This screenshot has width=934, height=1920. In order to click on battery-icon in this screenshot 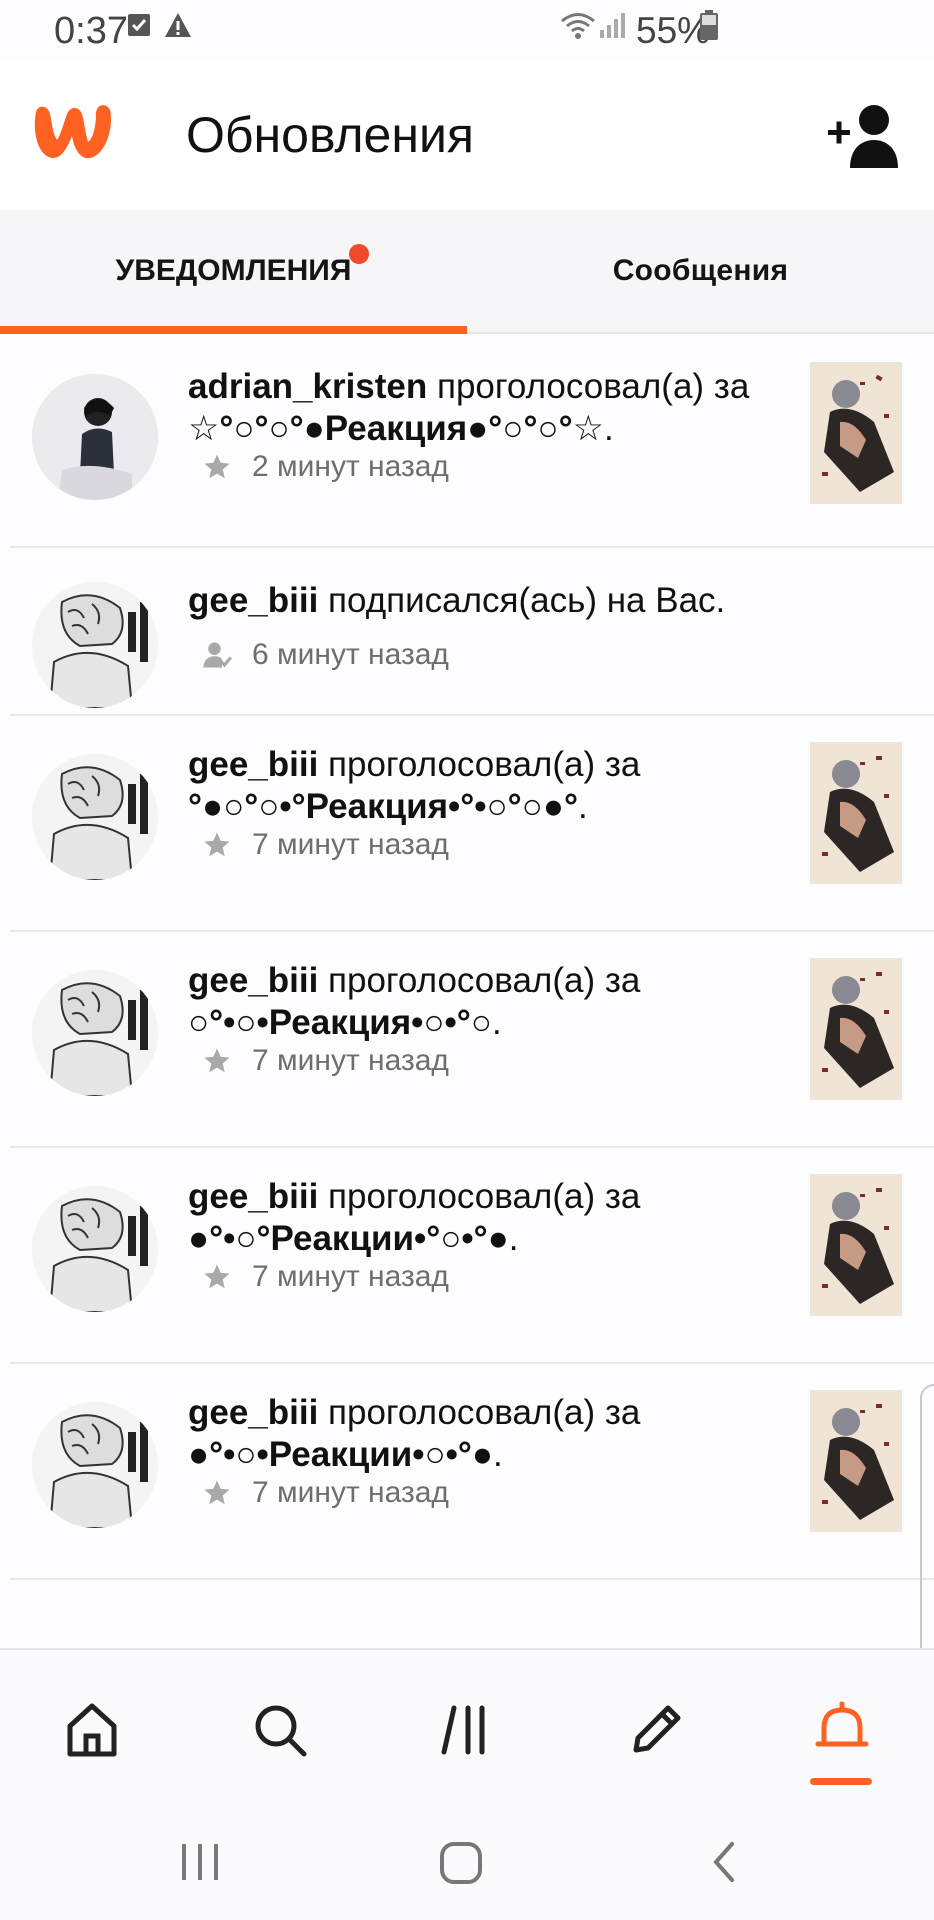, I will do `click(709, 27)`.